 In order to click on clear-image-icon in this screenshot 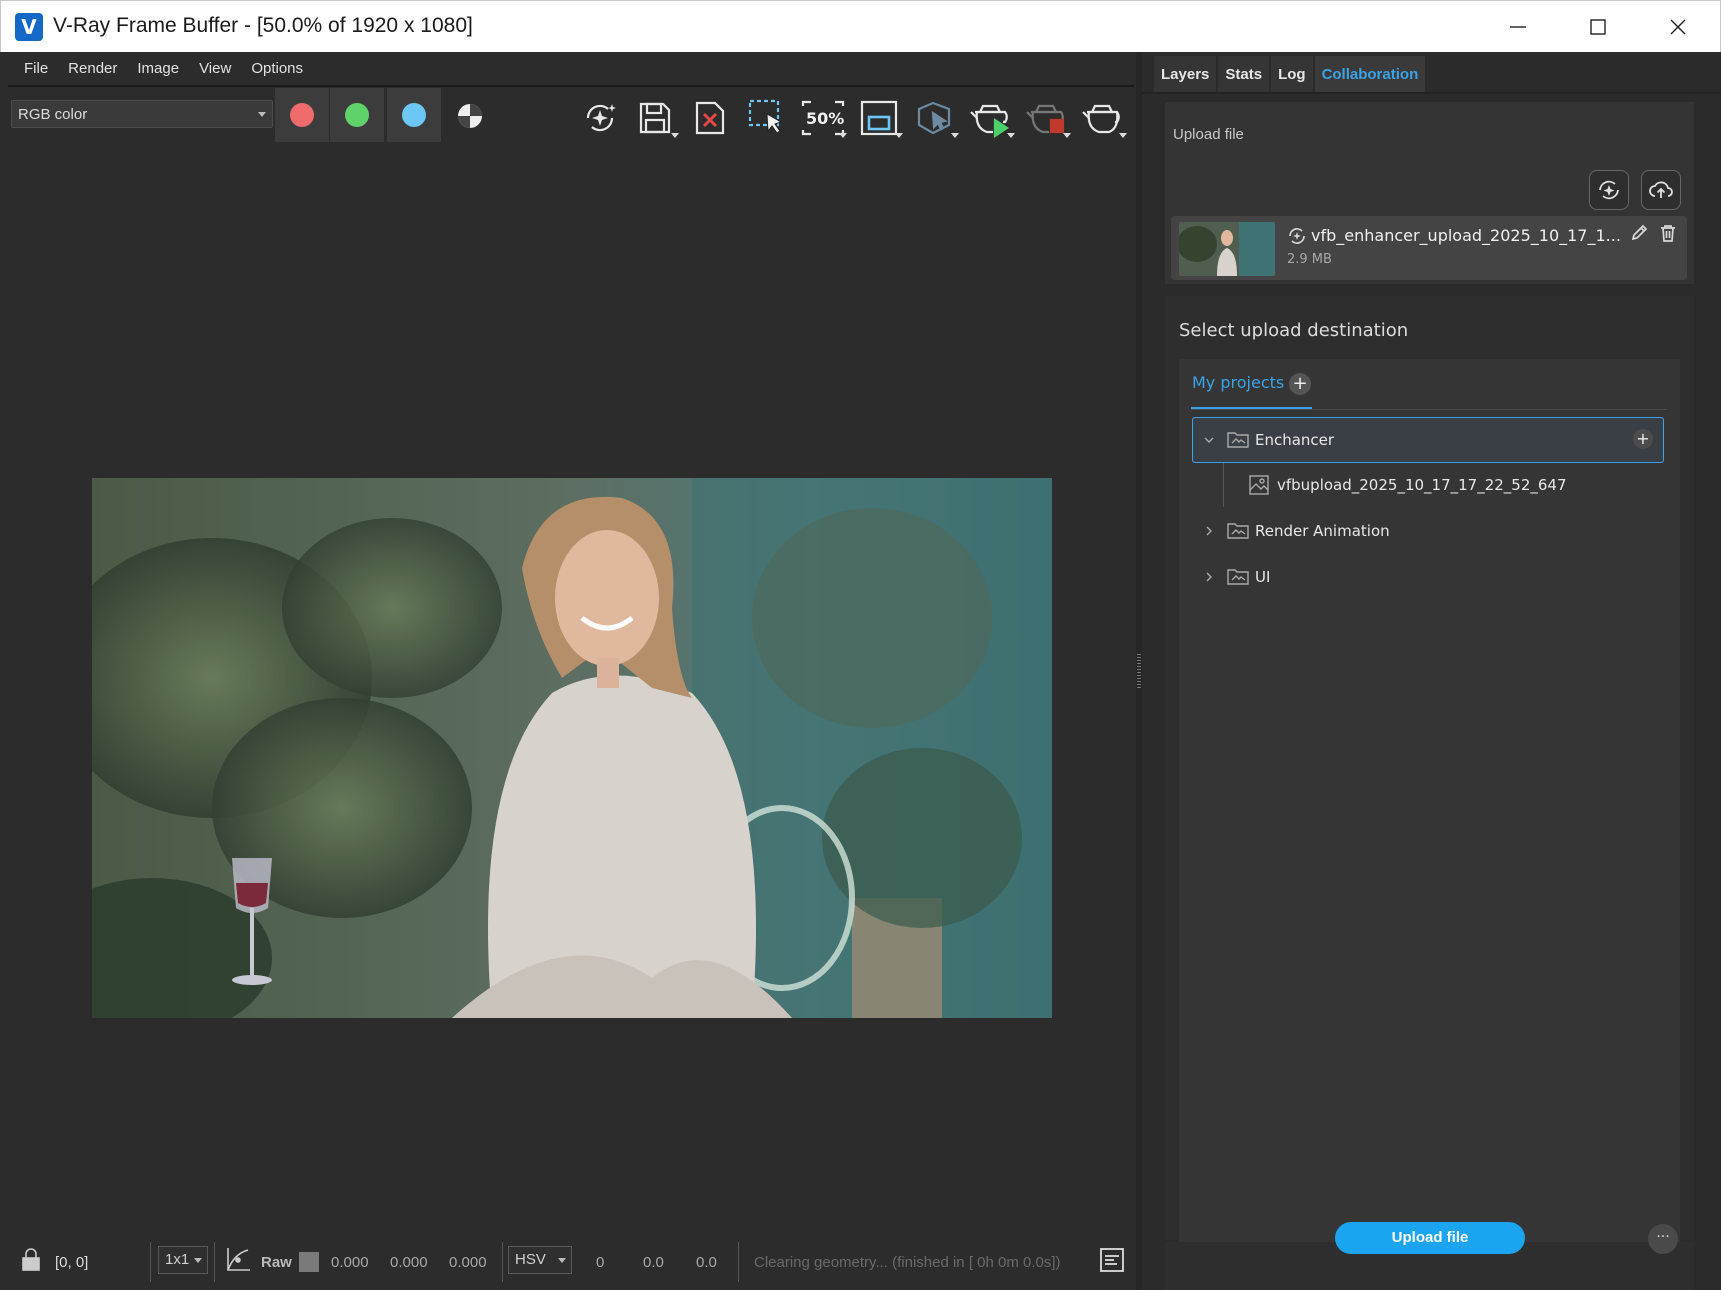, I will do `click(710, 118)`.